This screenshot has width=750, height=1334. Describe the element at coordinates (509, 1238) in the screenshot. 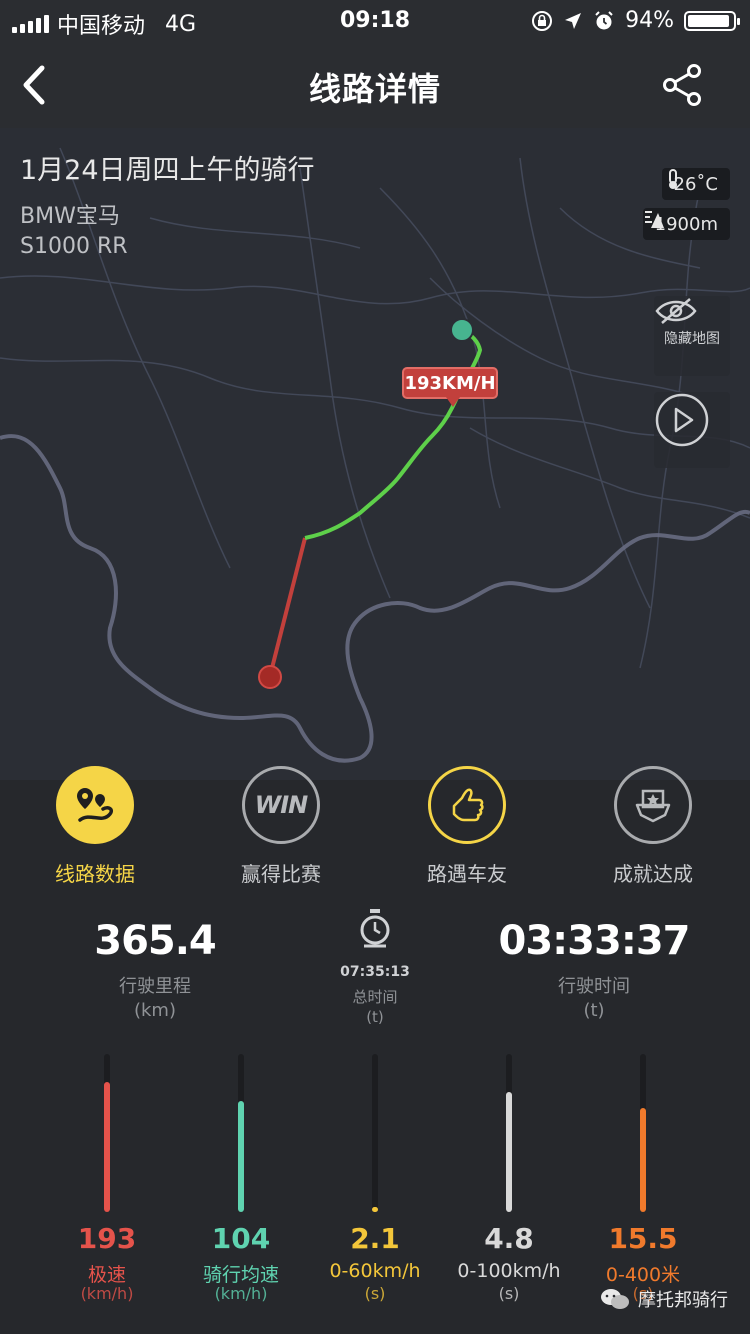

I see `bar-value: 4.8` at that location.